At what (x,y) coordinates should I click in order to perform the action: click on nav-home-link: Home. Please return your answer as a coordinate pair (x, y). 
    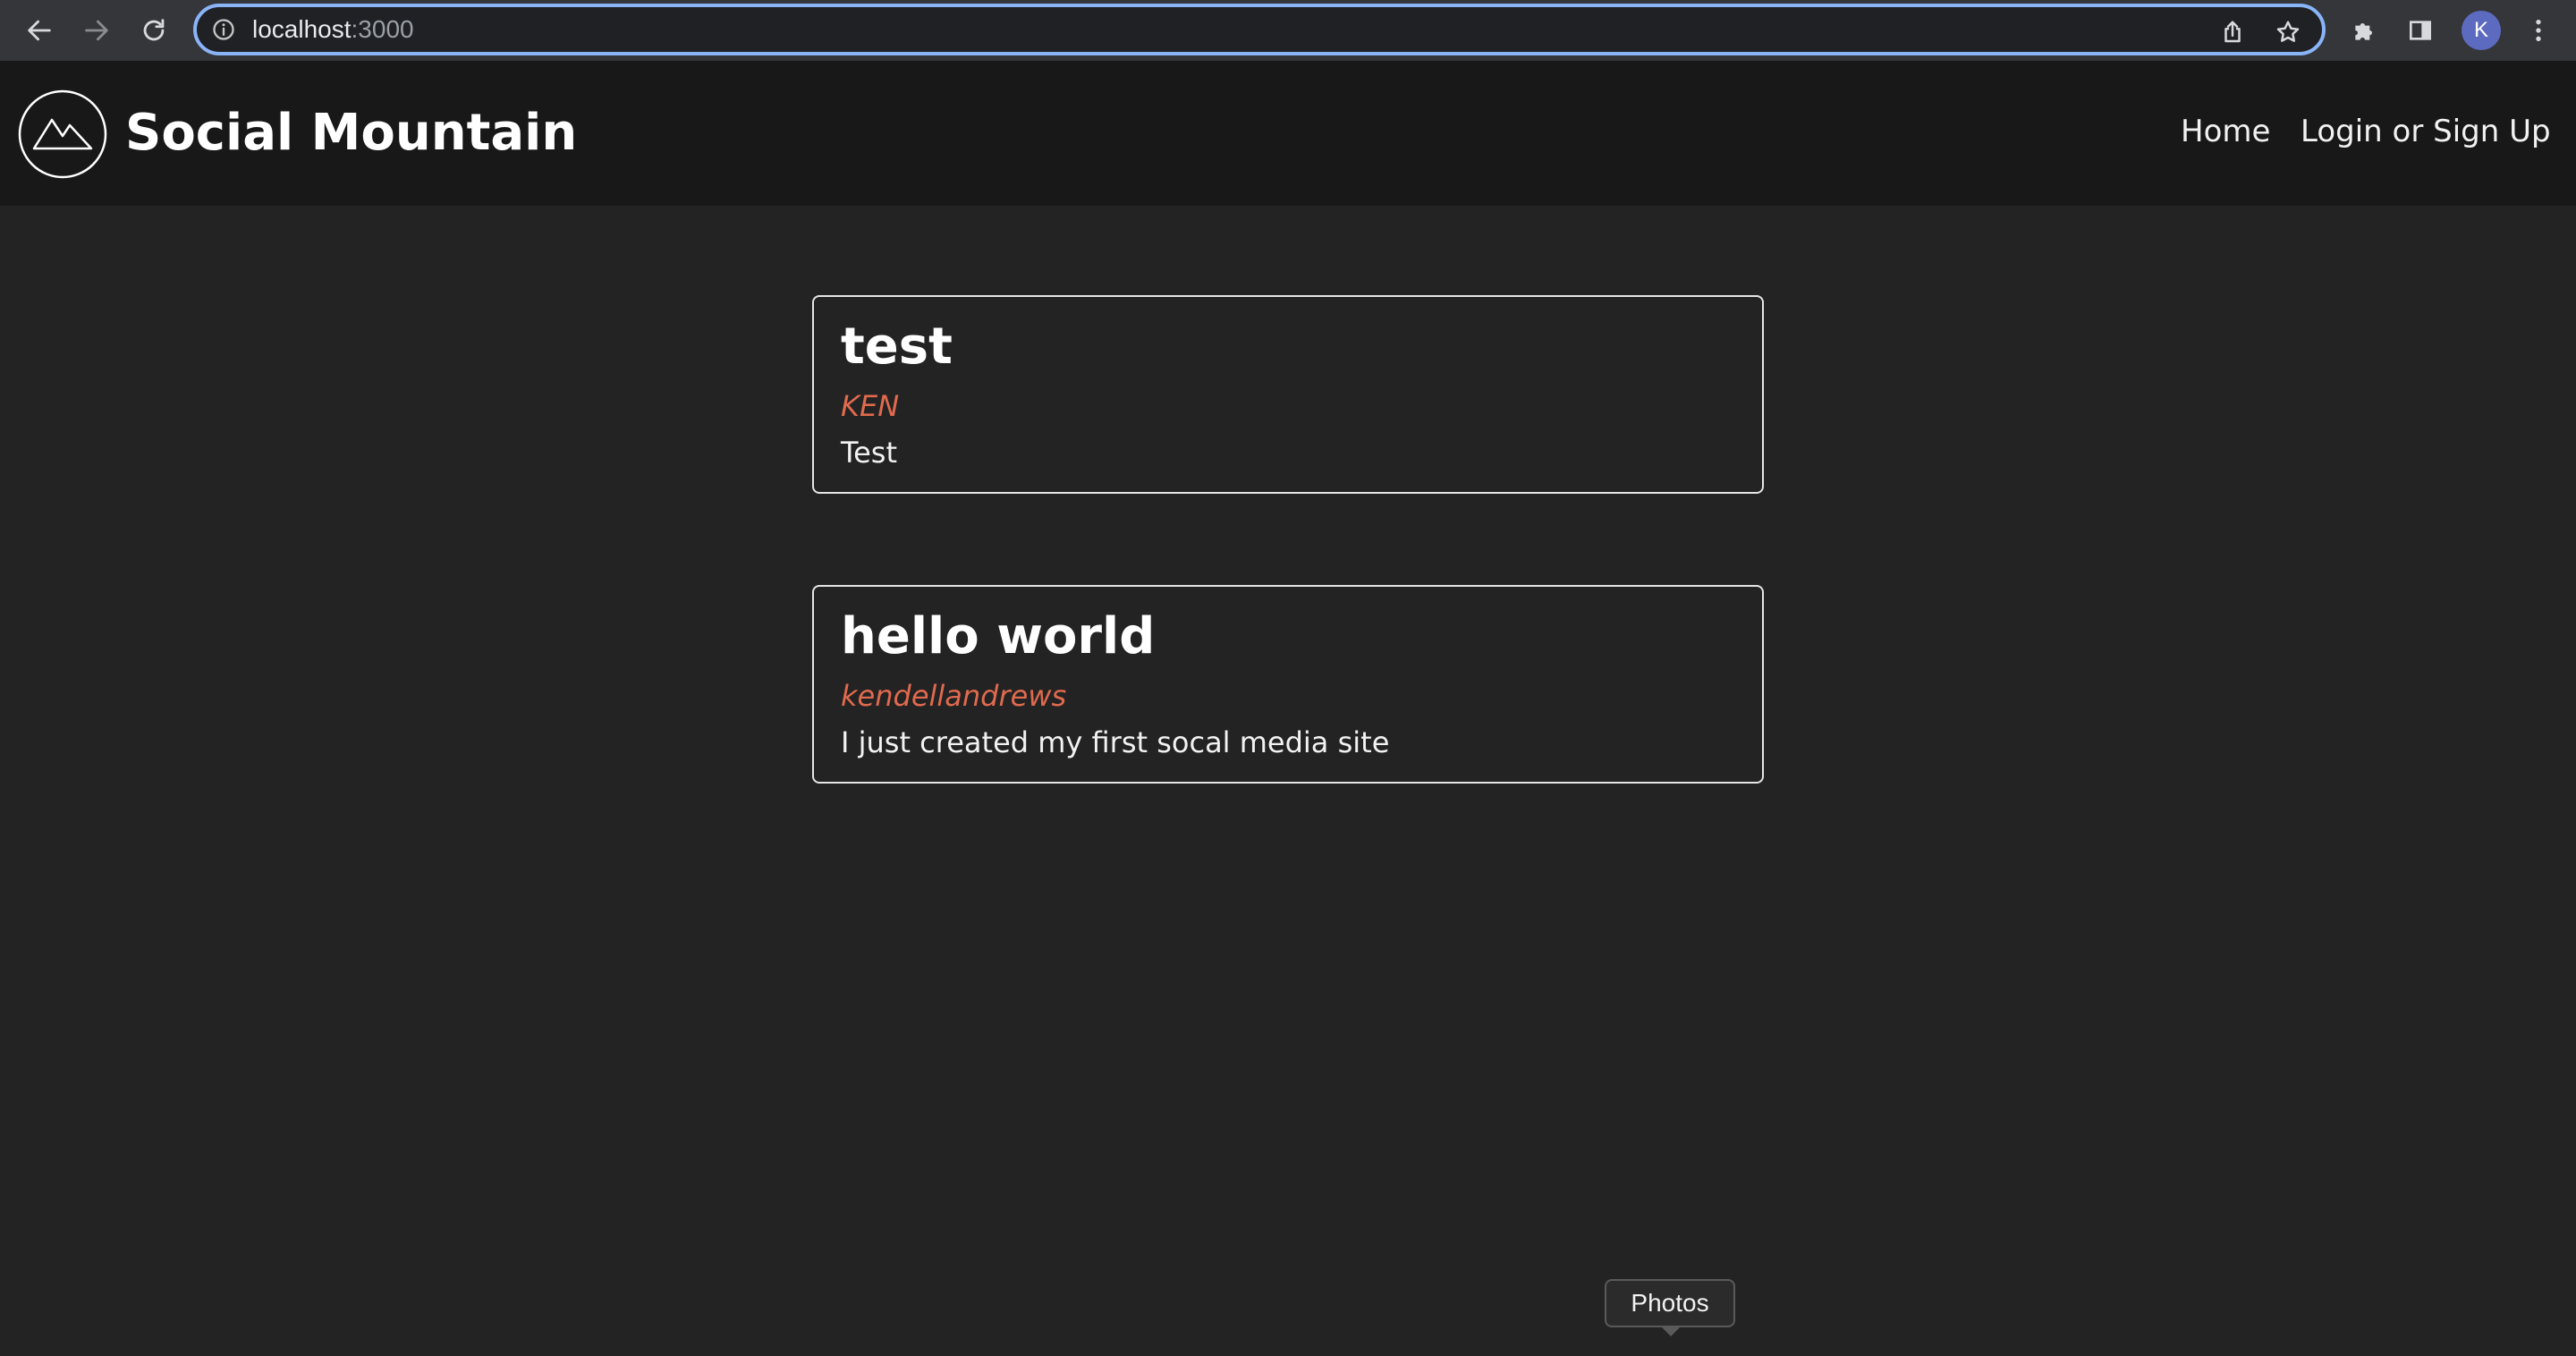
    Looking at the image, I should click on (2225, 131).